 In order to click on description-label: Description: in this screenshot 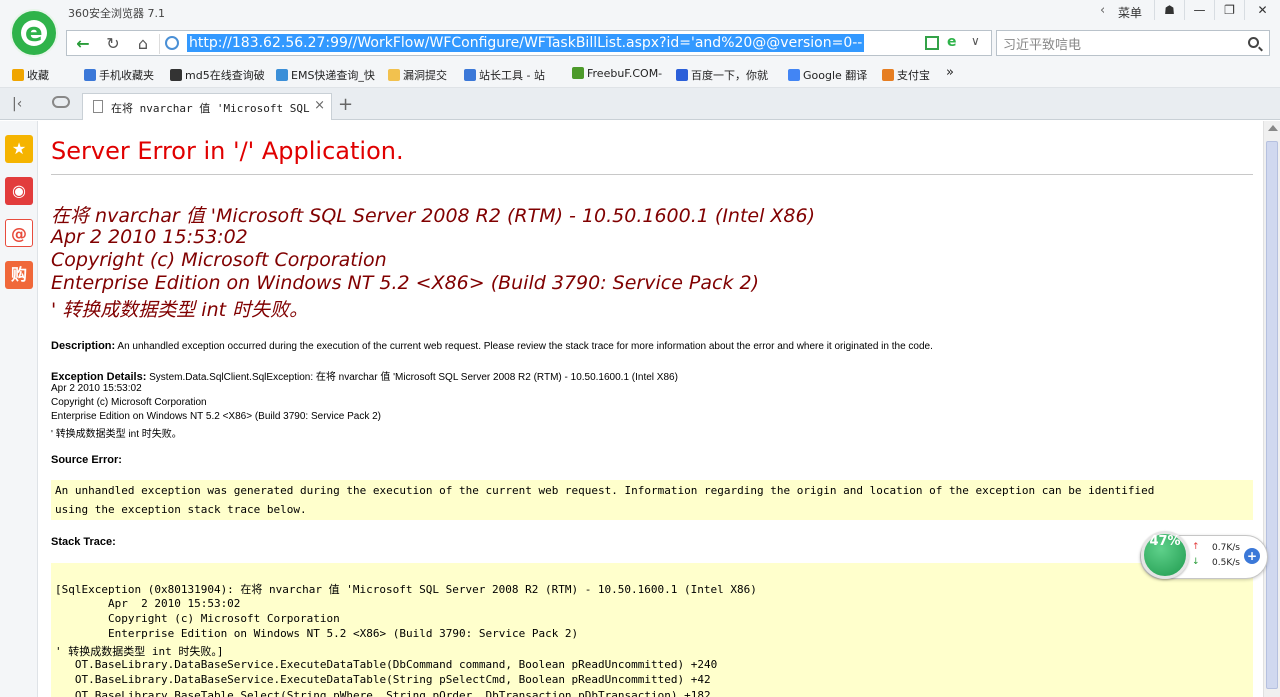, I will do `click(83, 346)`.